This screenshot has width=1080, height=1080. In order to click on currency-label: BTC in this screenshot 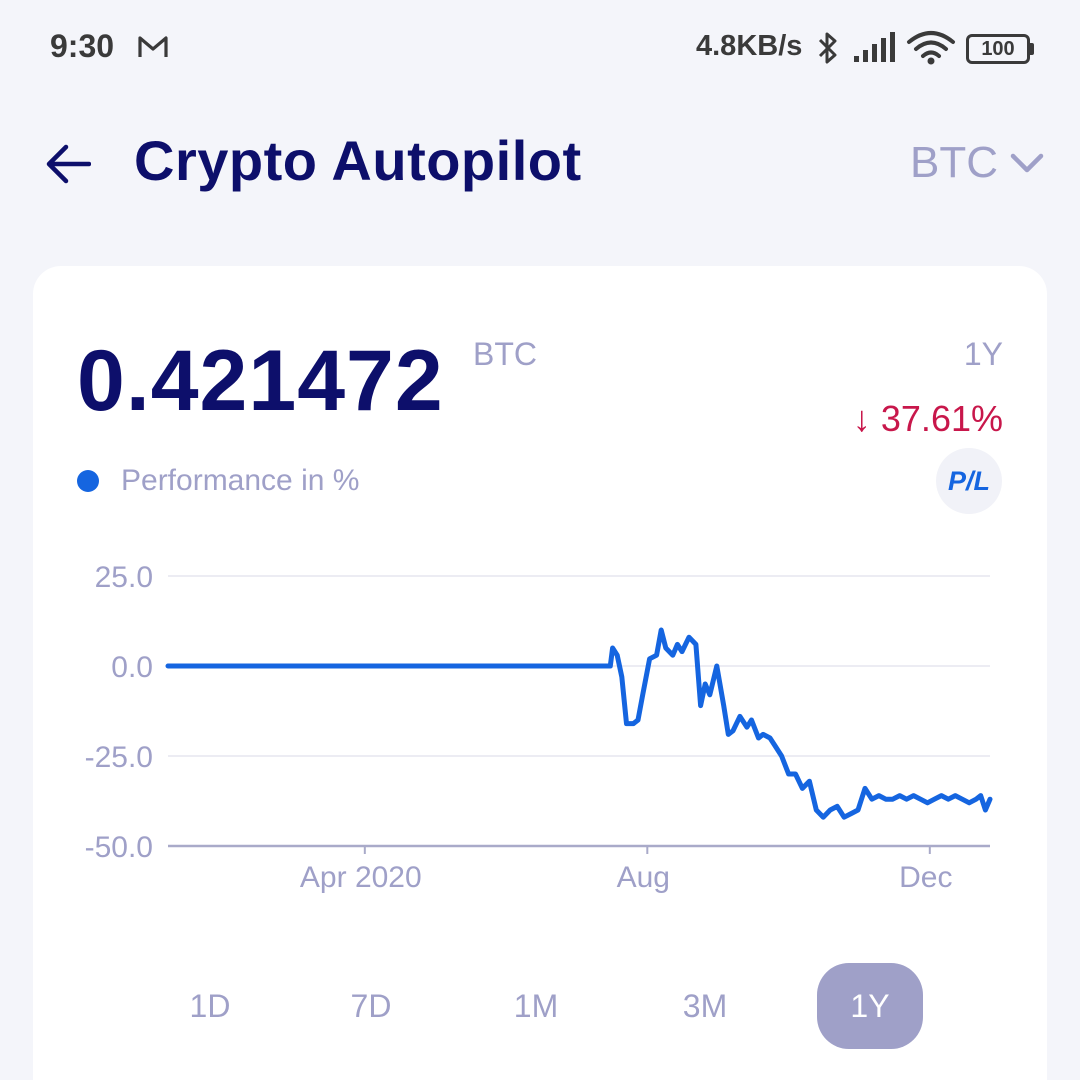, I will do `click(954, 162)`.